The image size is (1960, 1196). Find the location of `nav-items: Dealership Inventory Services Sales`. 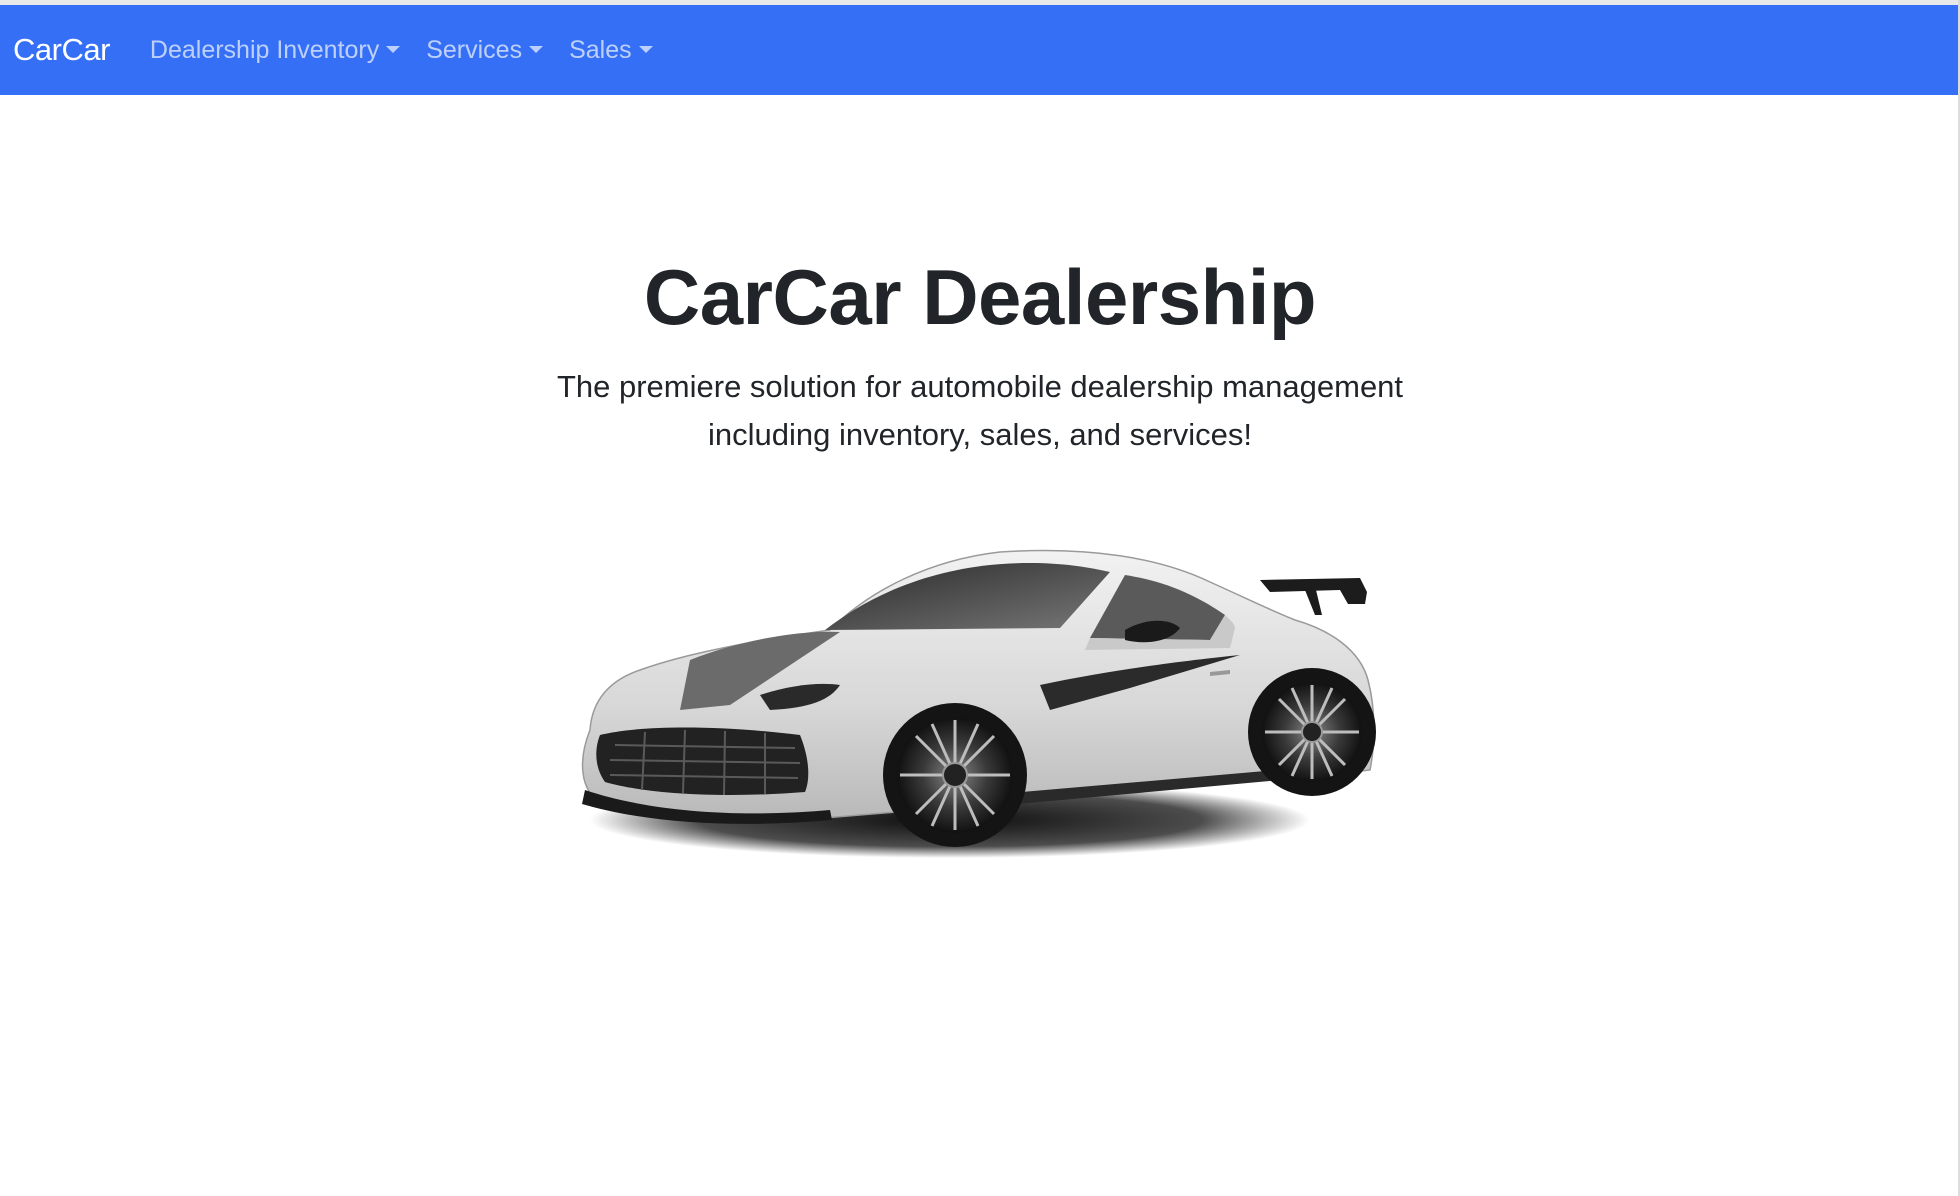

nav-items: Dealership Inventory Services Sales is located at coordinates (401, 50).